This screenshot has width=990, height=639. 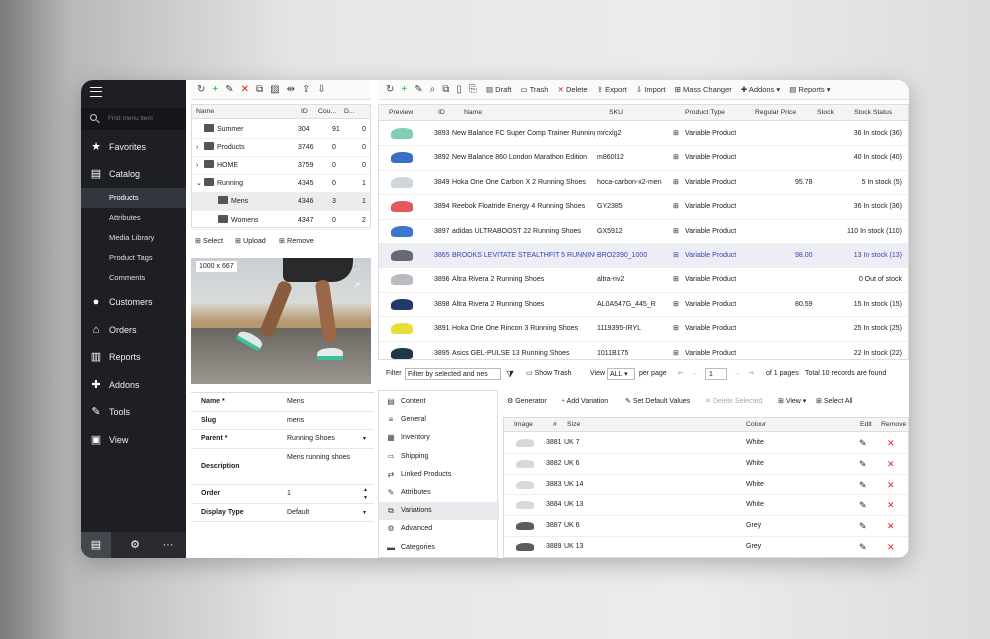 What do you see at coordinates (633, 183) in the screenshot?
I see `product-sku: hoca-carbon-x2-men` at bounding box center [633, 183].